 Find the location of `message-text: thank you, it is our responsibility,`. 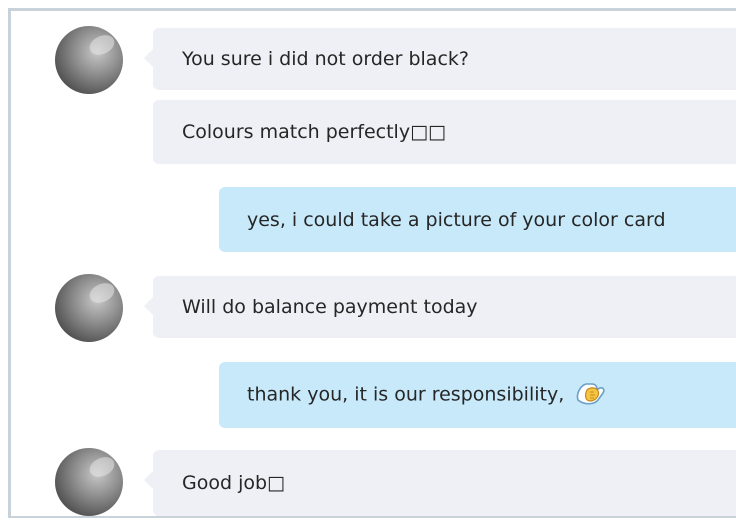

message-text: thank you, it is our responsibility, is located at coordinates (406, 394).